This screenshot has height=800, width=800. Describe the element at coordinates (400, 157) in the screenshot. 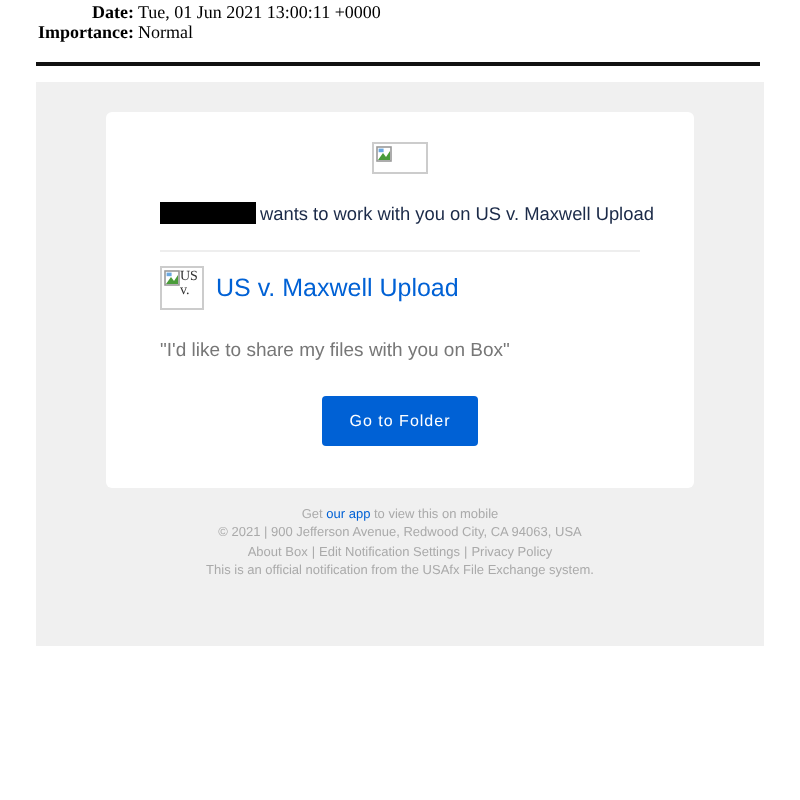

I see `broken-image-icon` at that location.